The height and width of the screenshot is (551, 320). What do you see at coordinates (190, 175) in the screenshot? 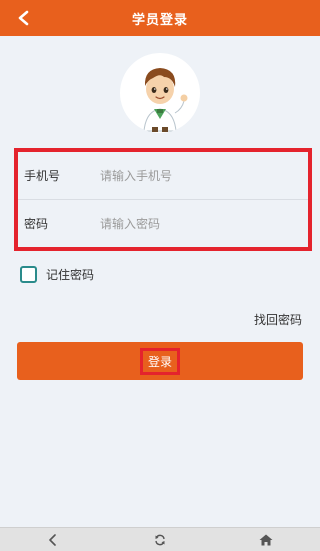
I see `phone-input` at bounding box center [190, 175].